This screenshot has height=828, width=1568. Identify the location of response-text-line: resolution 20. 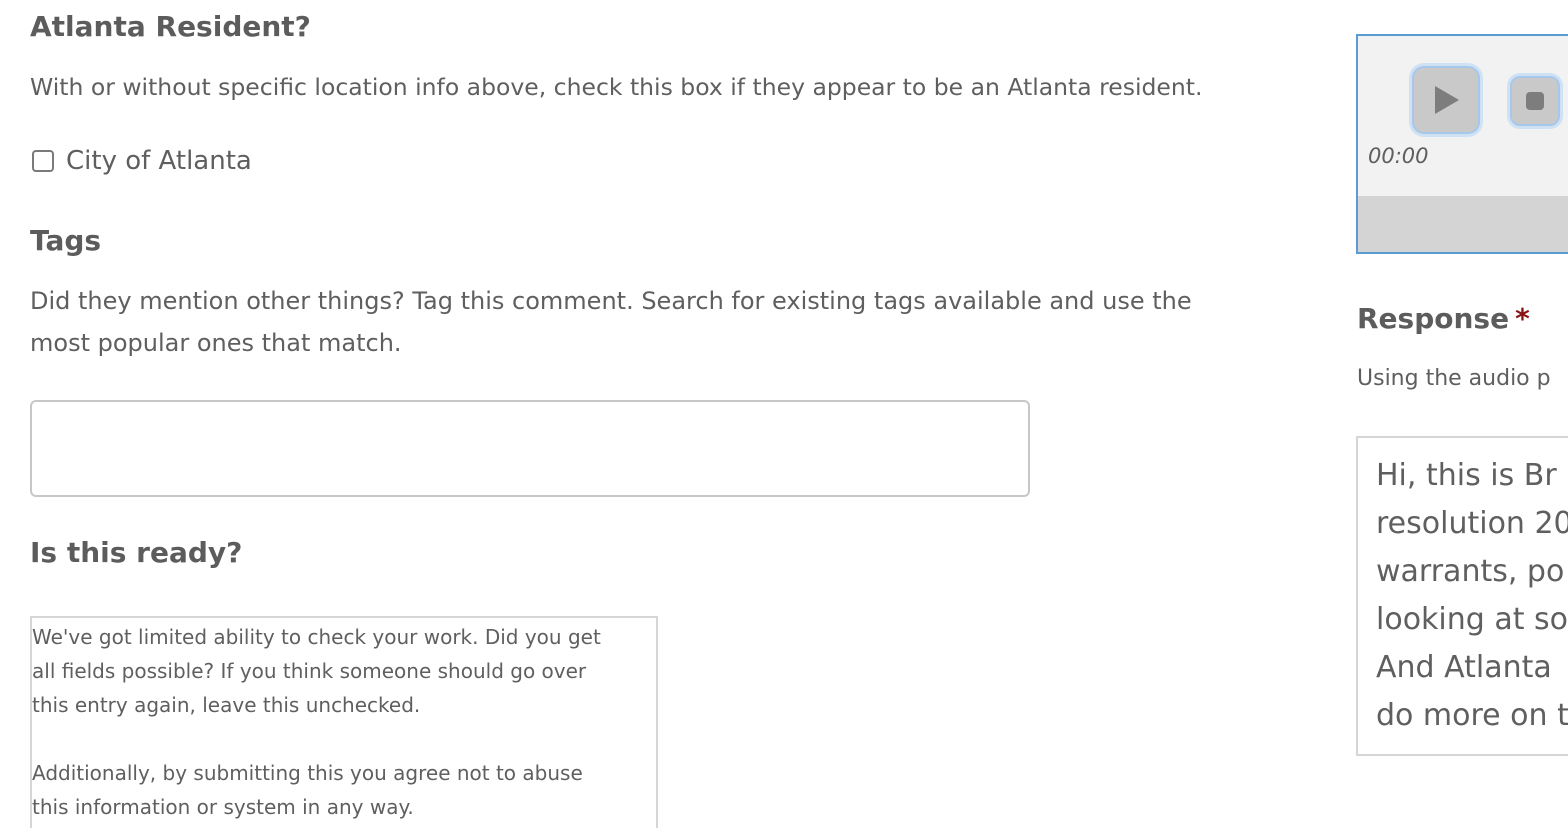
(1472, 523).